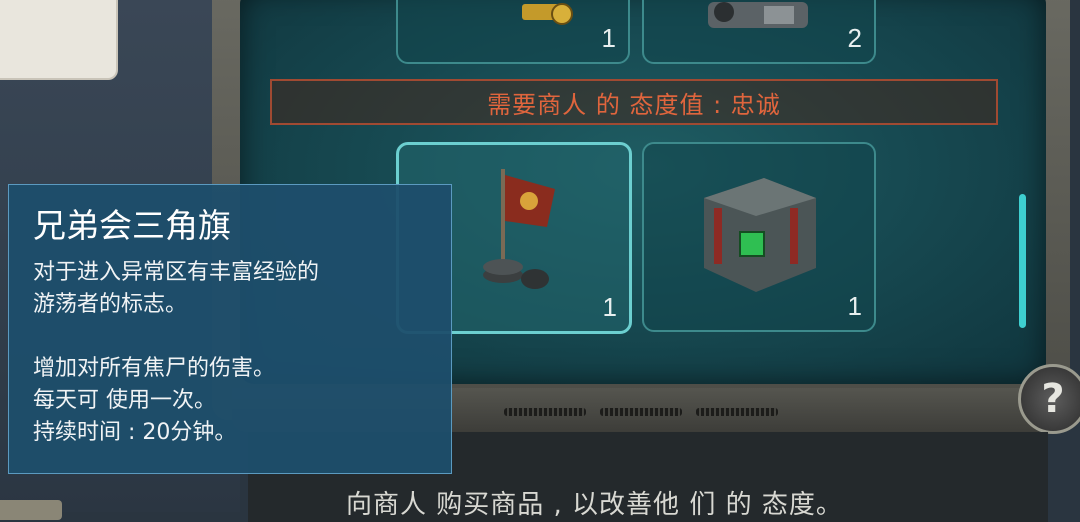 The width and height of the screenshot is (1080, 522). Describe the element at coordinates (854, 38) in the screenshot. I see `item-count: 2` at that location.